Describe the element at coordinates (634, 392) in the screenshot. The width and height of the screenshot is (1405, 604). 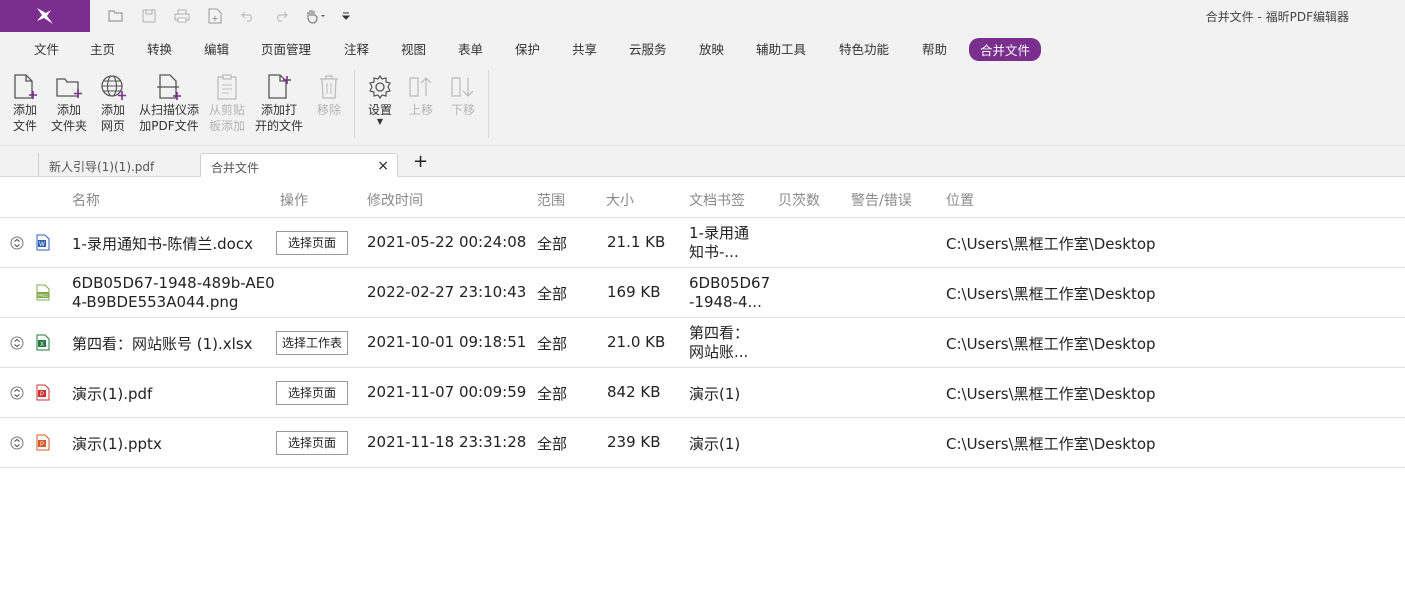
I see `file-size: 842 KB` at that location.